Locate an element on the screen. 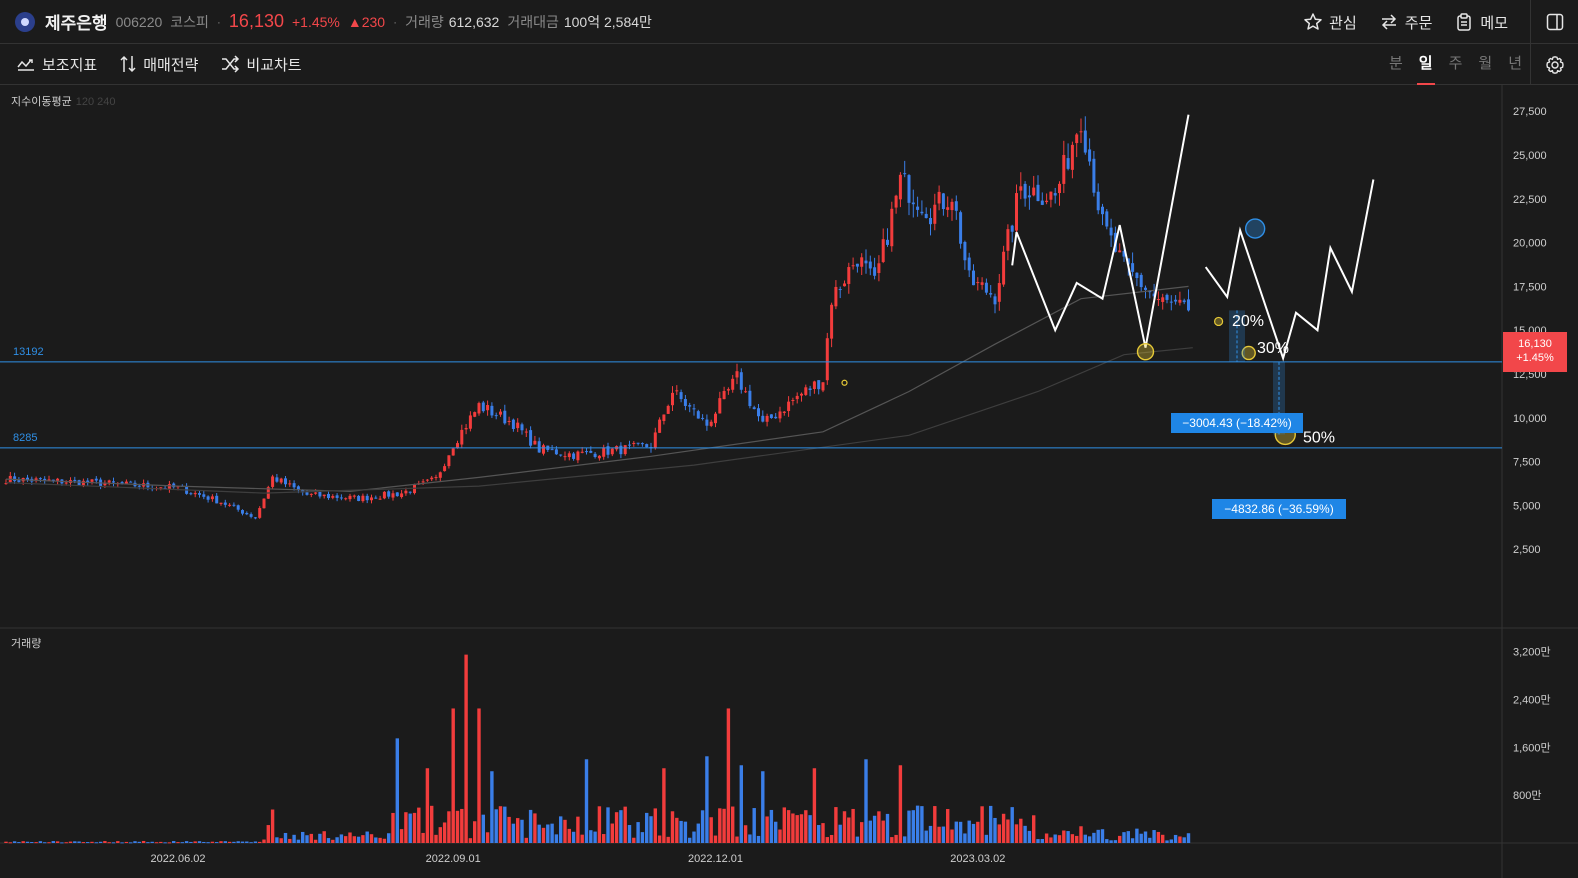  order-button: 주문 is located at coordinates (1405, 22).